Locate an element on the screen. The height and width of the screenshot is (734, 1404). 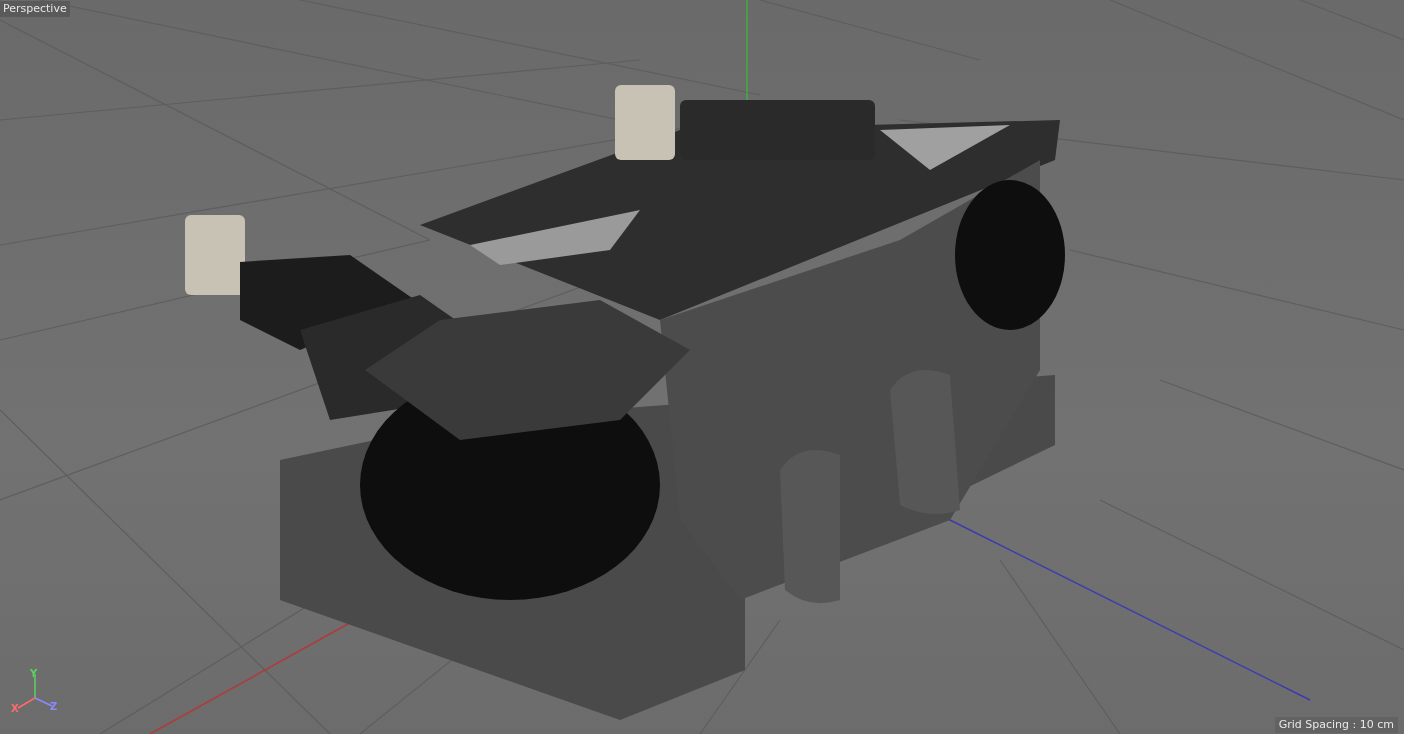
view-label: Perspective is located at coordinates (35, 9).